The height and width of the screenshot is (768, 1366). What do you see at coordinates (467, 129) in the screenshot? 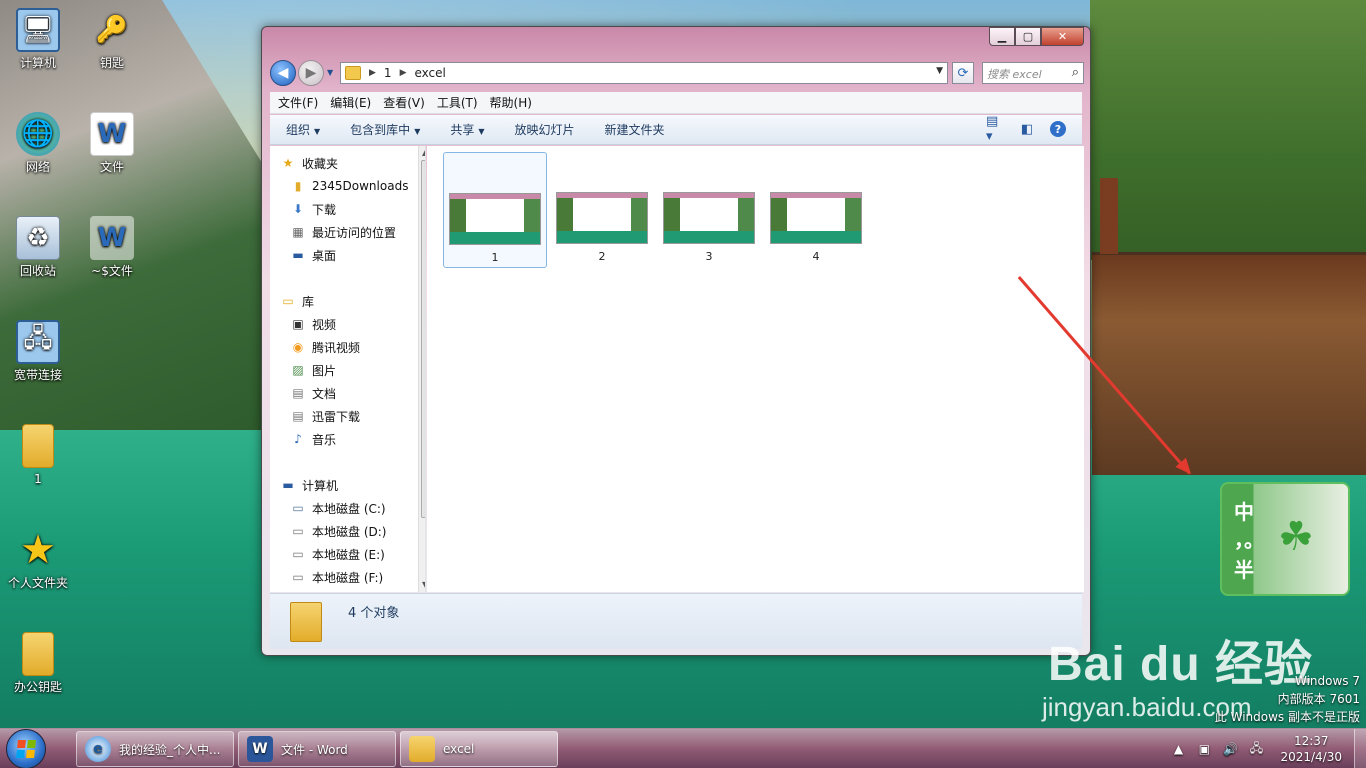
I see `share-button: 共享 ▼` at bounding box center [467, 129].